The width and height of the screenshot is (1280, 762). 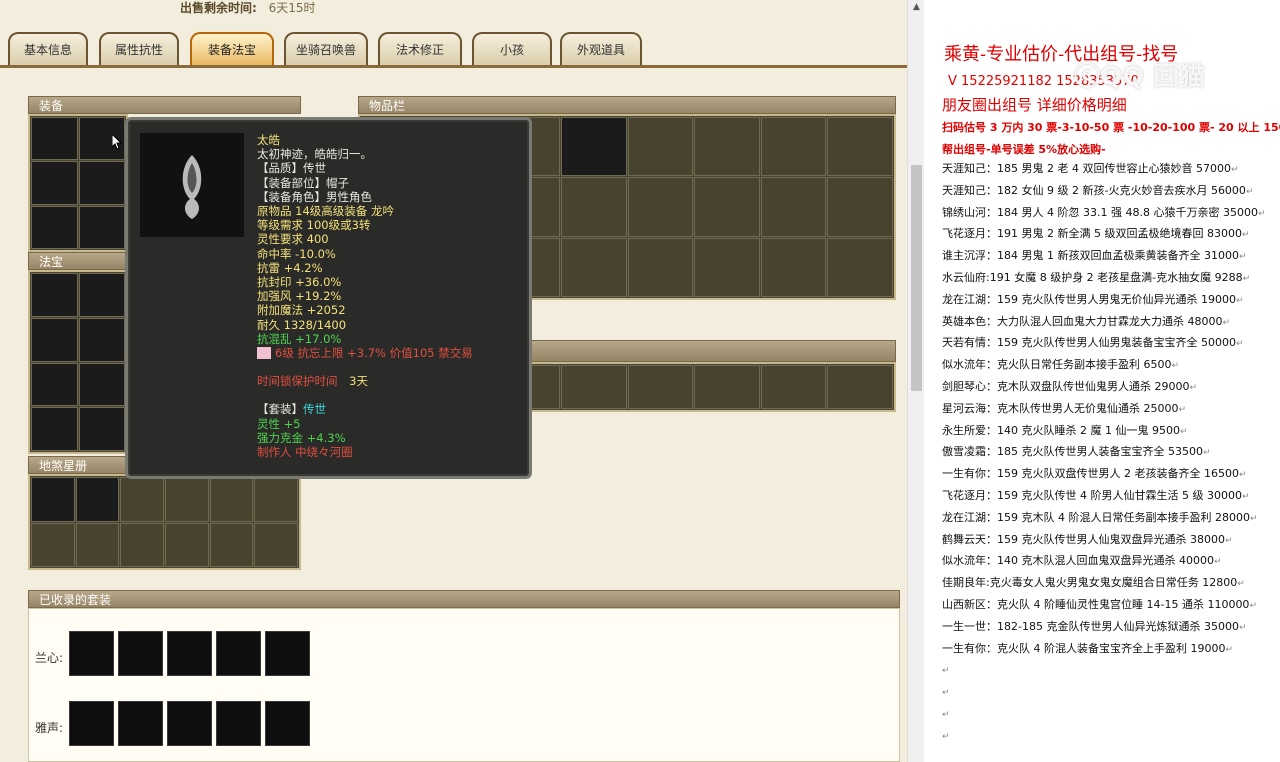 I want to click on tooltip-spacer, so click(x=392, y=367).